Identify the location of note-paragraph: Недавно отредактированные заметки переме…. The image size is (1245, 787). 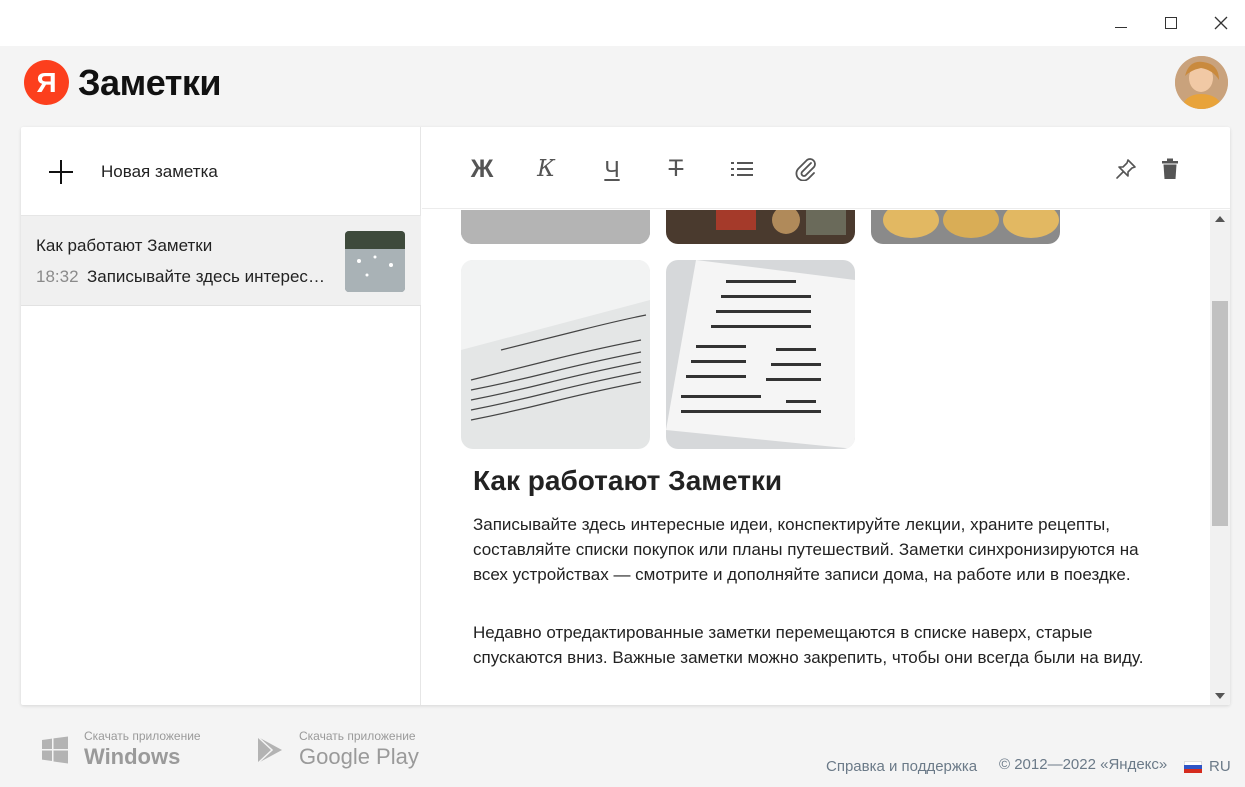
(808, 645).